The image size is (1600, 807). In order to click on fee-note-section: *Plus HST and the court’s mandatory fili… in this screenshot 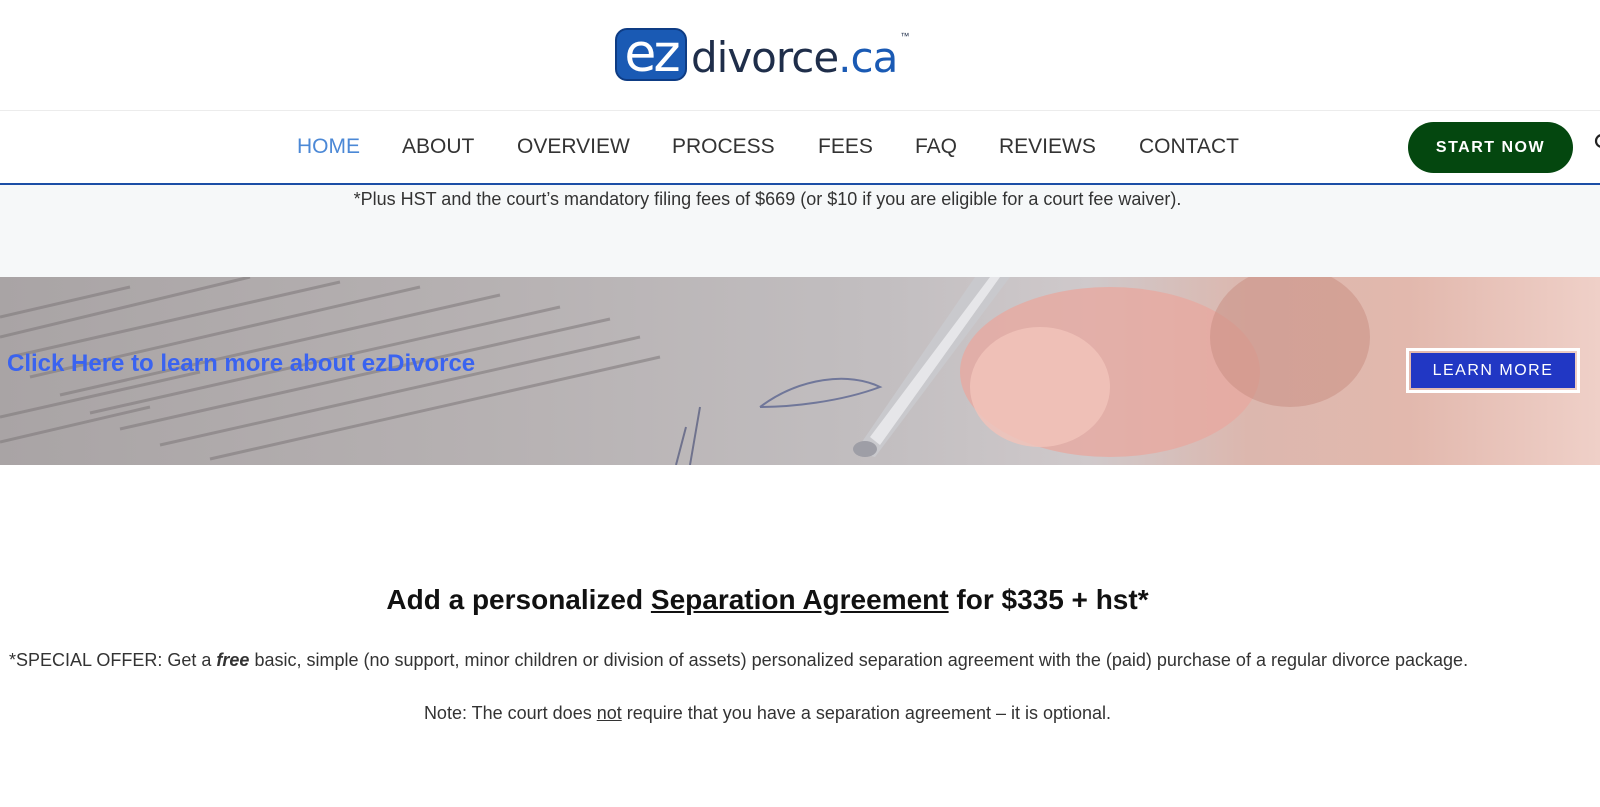, I will do `click(800, 231)`.